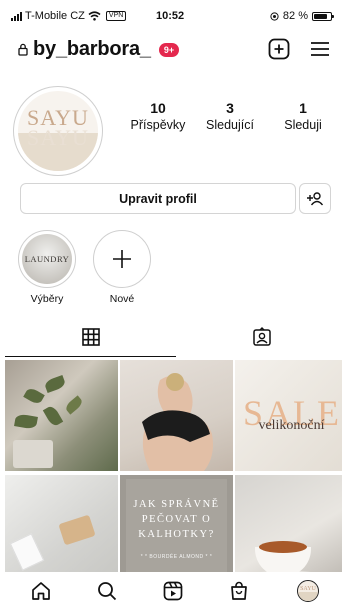  What do you see at coordinates (58, 137) in the screenshot?
I see `avatar-logo-shadow: SAYU` at bounding box center [58, 137].